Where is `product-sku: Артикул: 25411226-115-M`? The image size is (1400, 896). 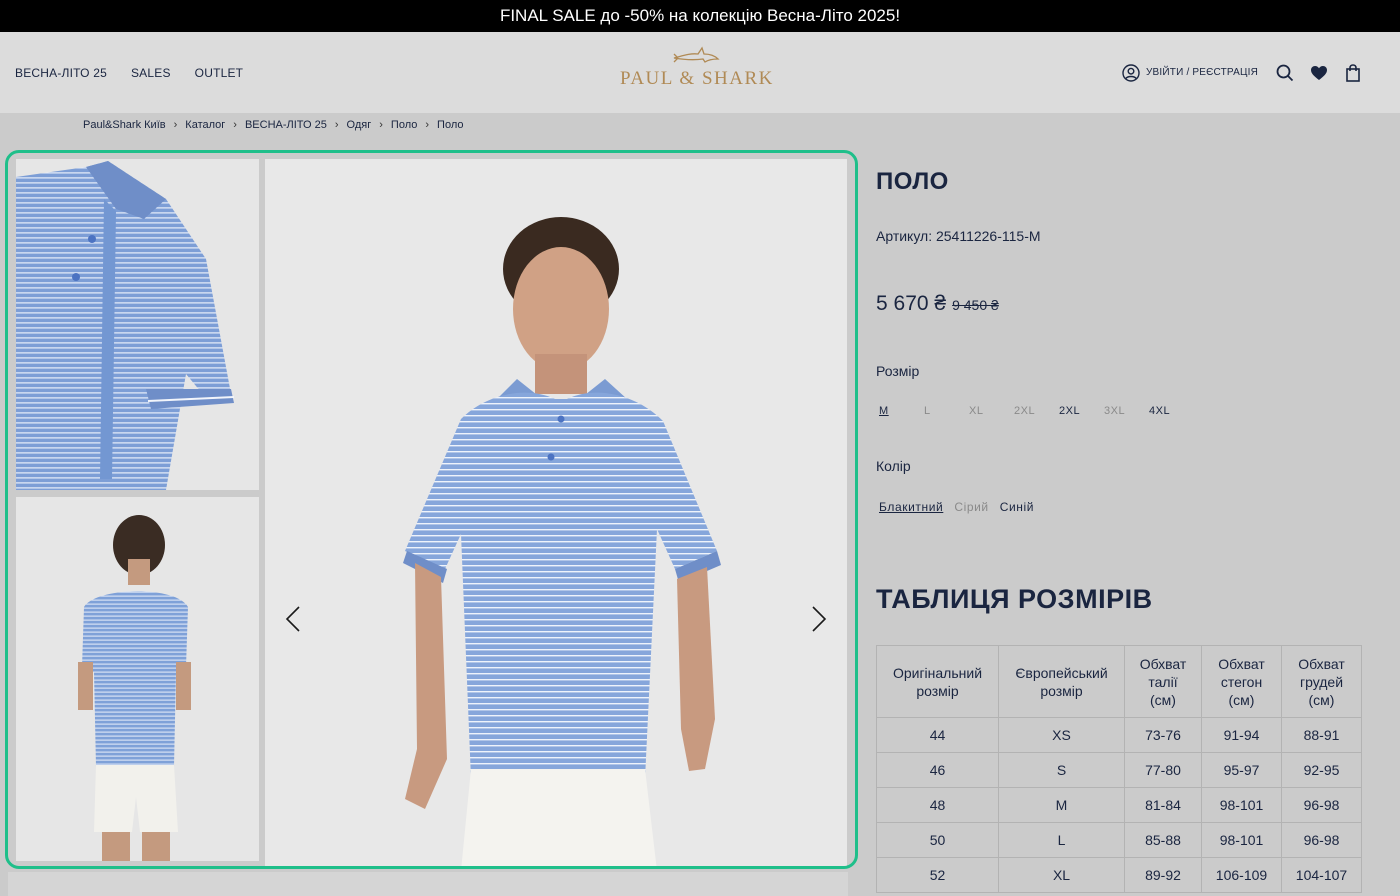 product-sku: Артикул: 25411226-115-M is located at coordinates (958, 236).